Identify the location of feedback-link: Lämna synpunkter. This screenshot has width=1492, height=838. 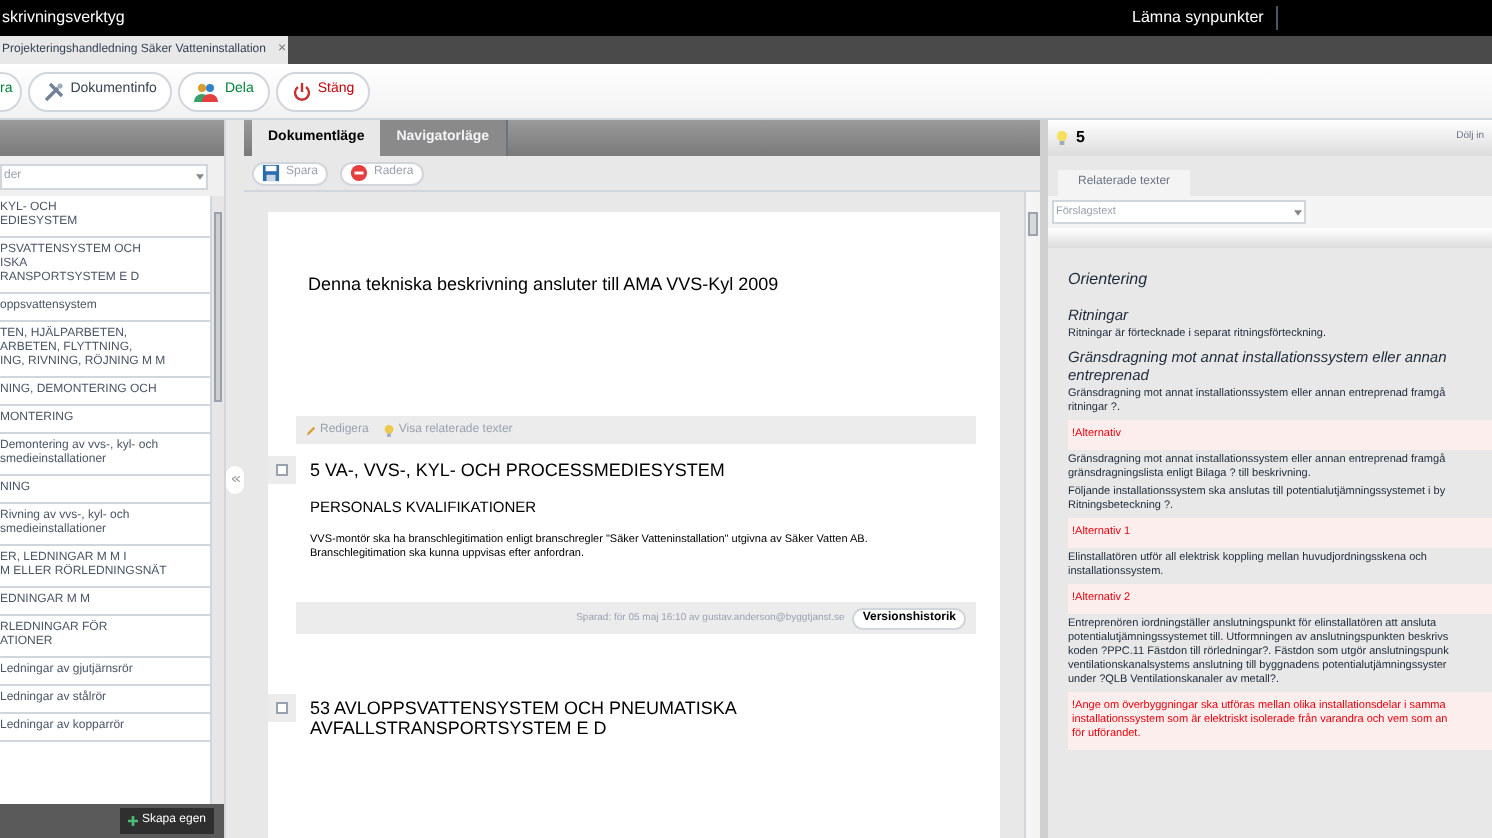
(1199, 18).